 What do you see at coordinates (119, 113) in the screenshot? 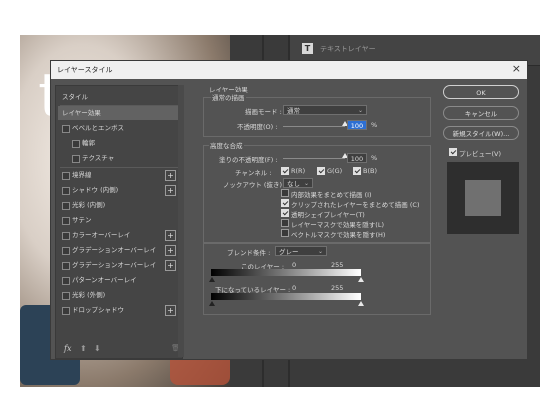
I see `style-item-blending-options: レイヤー効果` at bounding box center [119, 113].